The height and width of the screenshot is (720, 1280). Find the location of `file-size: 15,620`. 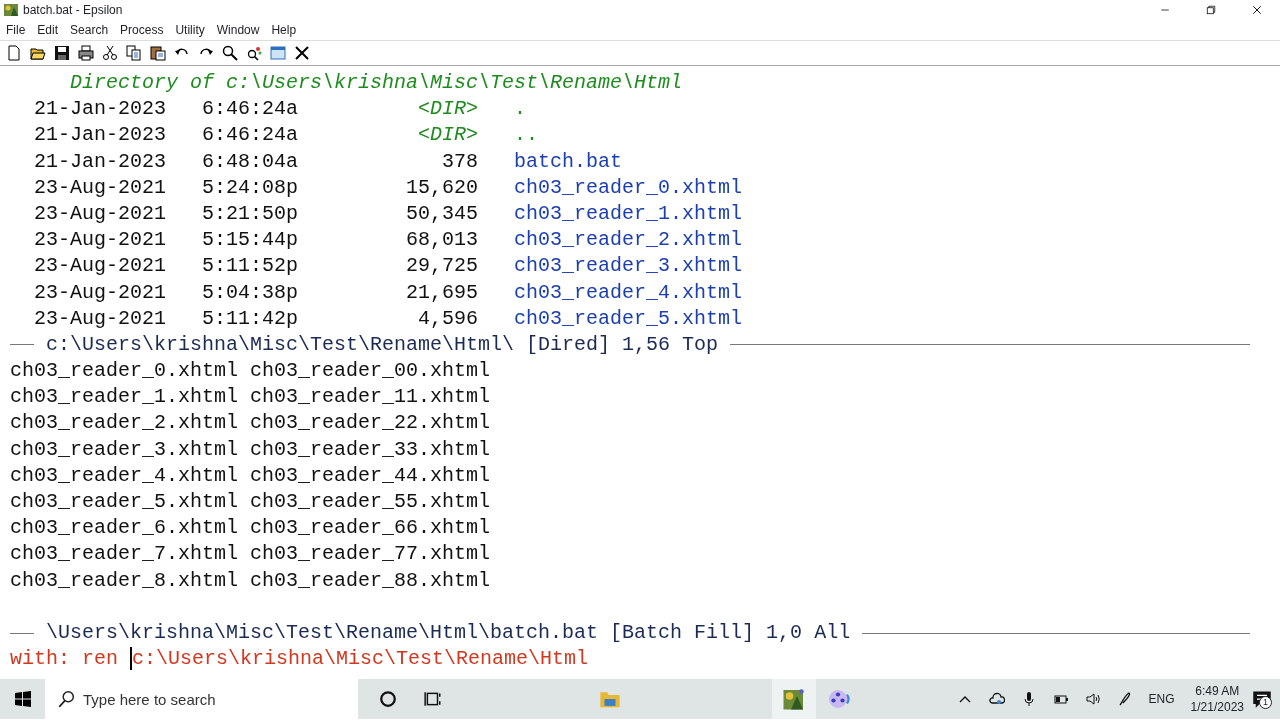

file-size: 15,620 is located at coordinates (442, 187).